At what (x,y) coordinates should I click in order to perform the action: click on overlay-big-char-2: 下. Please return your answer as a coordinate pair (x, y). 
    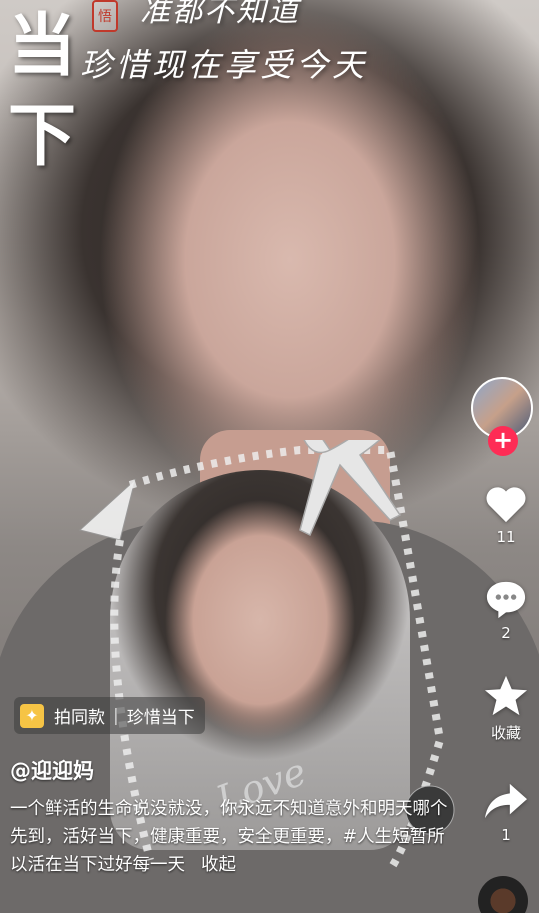
    Looking at the image, I should click on (42, 136).